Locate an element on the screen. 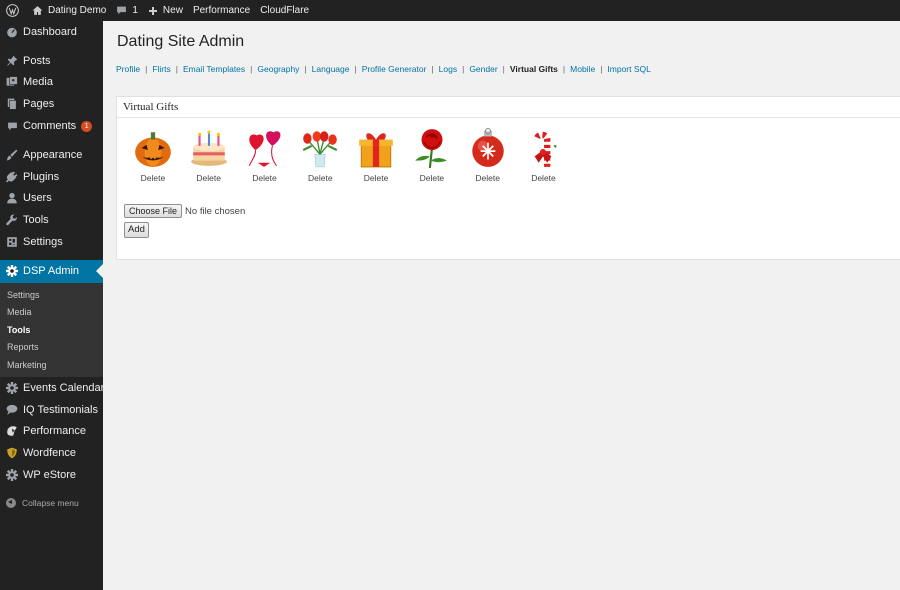 This screenshot has height=590, width=900. adminbar-item-1: 1 is located at coordinates (127, 10).